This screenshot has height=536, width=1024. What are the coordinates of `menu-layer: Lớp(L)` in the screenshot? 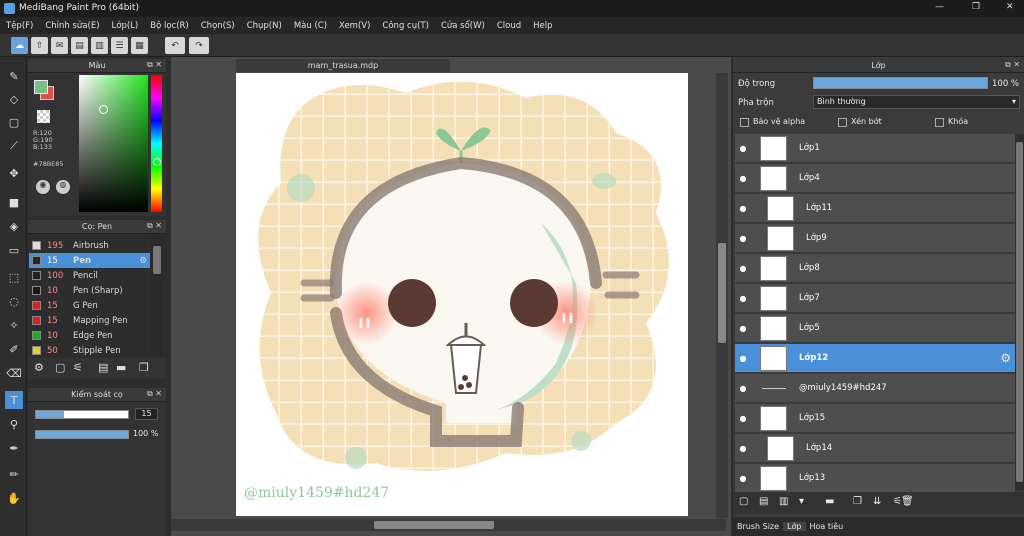 It's located at (125, 26).